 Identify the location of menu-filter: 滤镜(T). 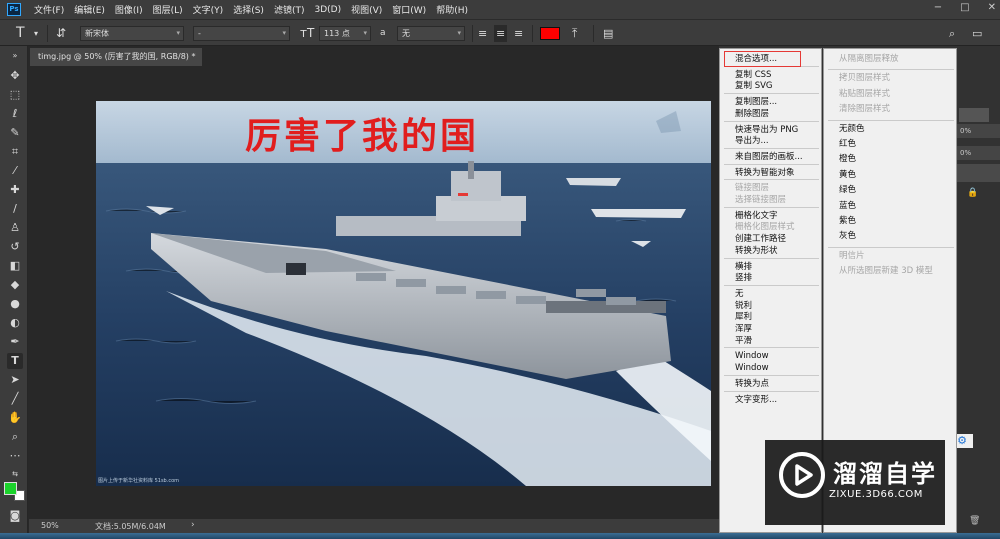
(289, 9).